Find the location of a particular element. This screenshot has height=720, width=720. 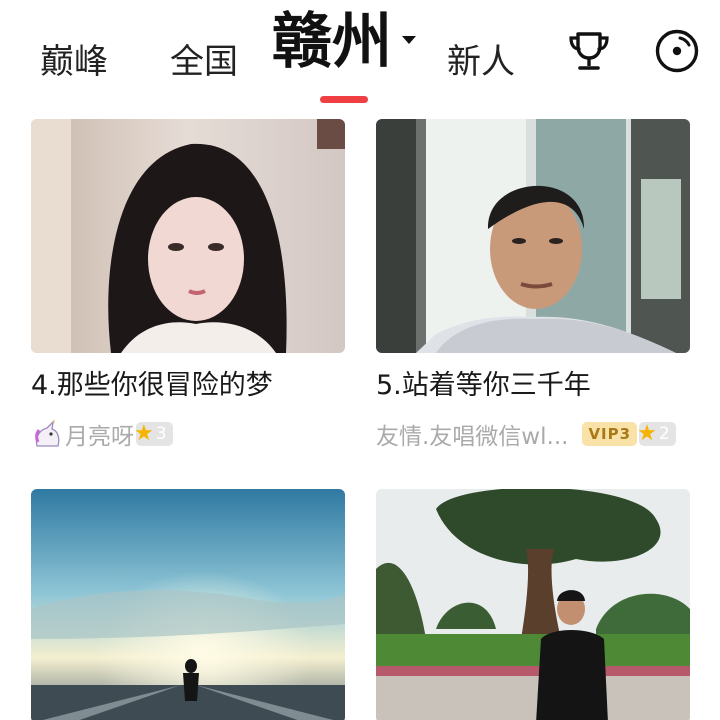

level-badge: ★ 3 is located at coordinates (153, 433).